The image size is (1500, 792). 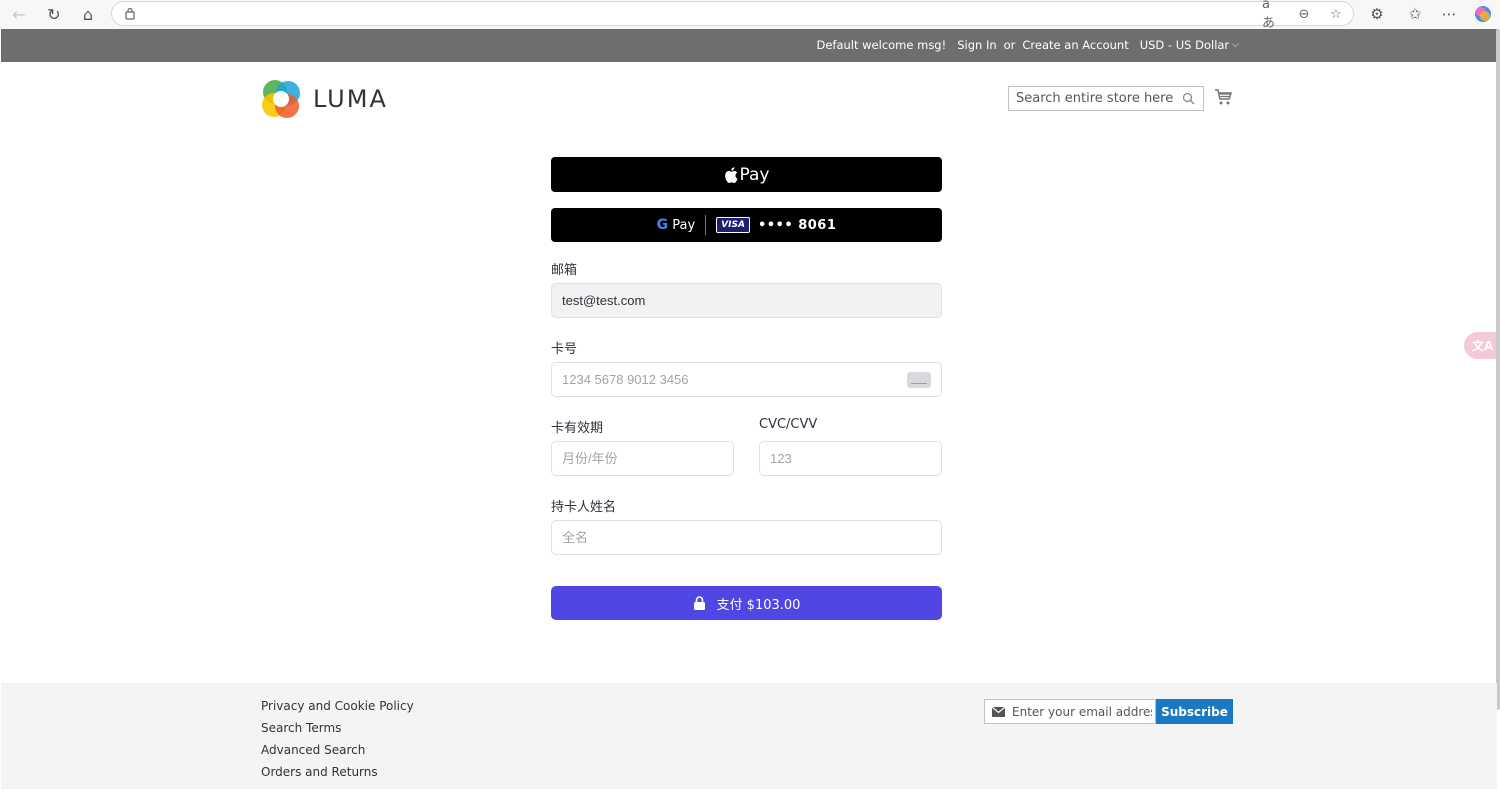 I want to click on home-icon: ⌂, so click(x=88, y=14).